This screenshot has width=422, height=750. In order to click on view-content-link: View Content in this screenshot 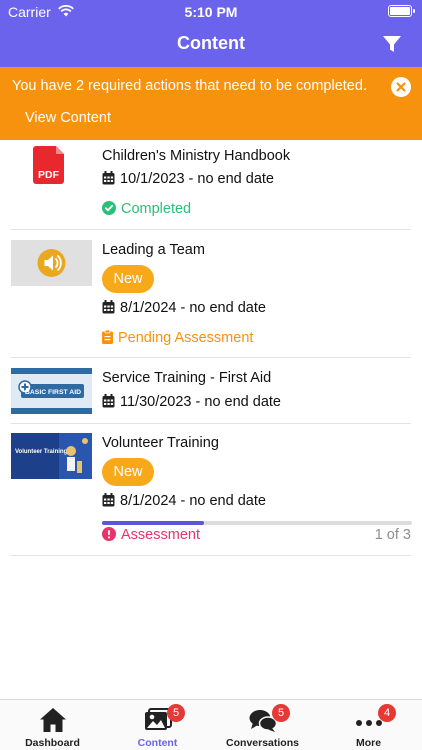, I will do `click(68, 118)`.